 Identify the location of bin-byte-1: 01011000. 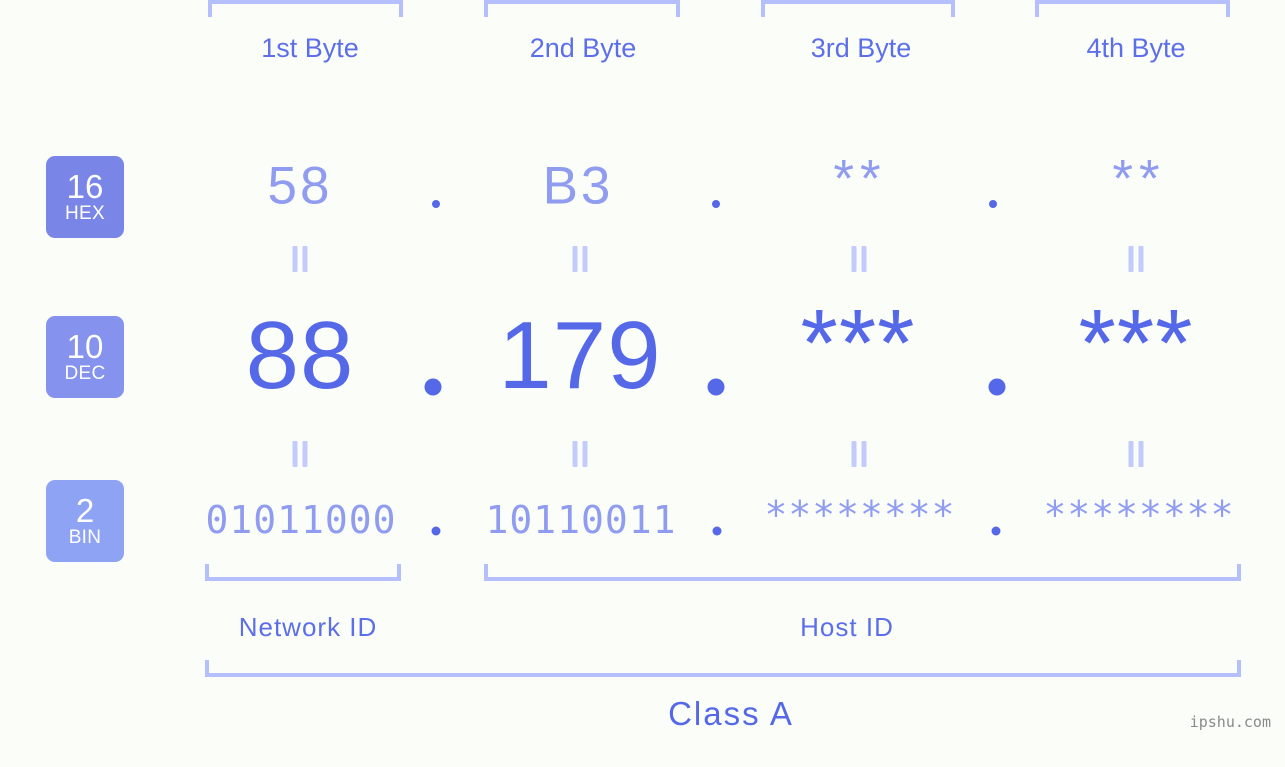
(301, 520).